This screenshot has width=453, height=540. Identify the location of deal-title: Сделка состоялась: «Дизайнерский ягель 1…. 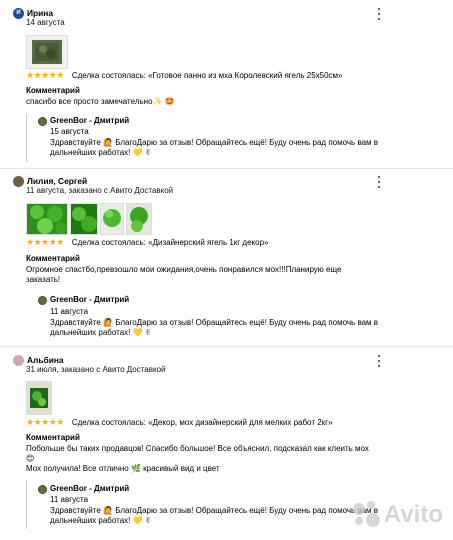
(170, 243).